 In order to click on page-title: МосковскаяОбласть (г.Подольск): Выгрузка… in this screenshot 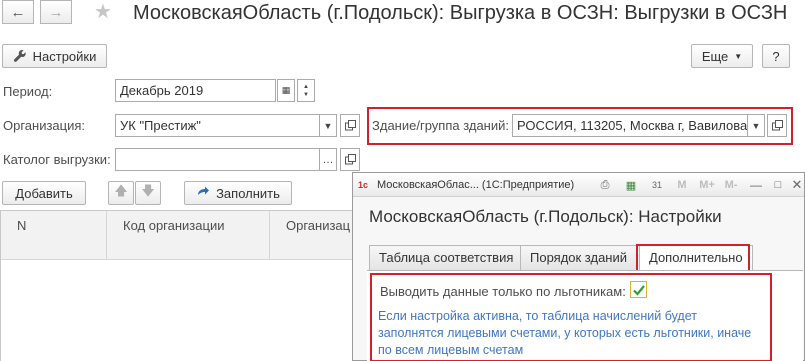, I will do `click(460, 13)`.